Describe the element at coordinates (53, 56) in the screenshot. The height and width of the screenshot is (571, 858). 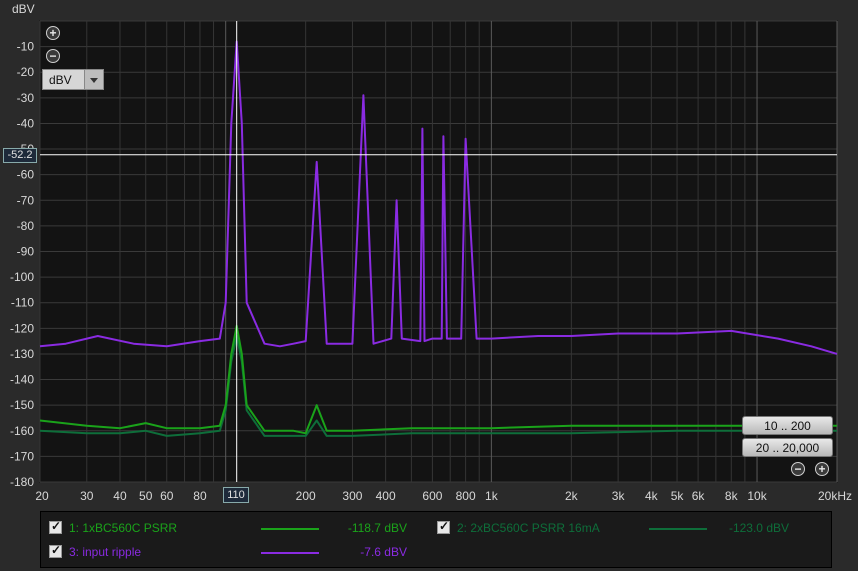
I see `zoom-out-y-icon: −` at that location.